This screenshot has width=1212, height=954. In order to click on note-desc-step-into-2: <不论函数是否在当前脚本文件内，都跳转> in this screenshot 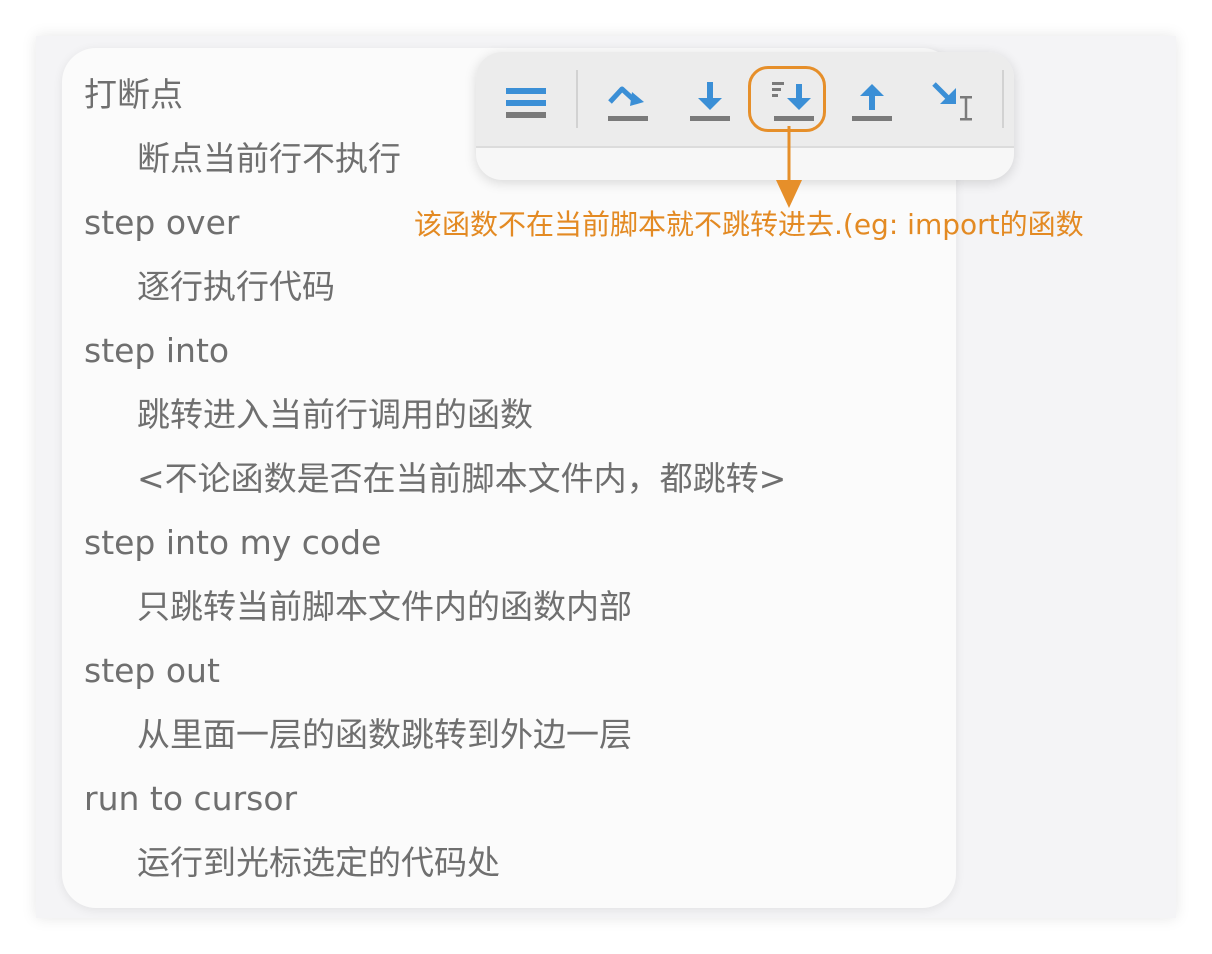, I will do `click(462, 478)`.